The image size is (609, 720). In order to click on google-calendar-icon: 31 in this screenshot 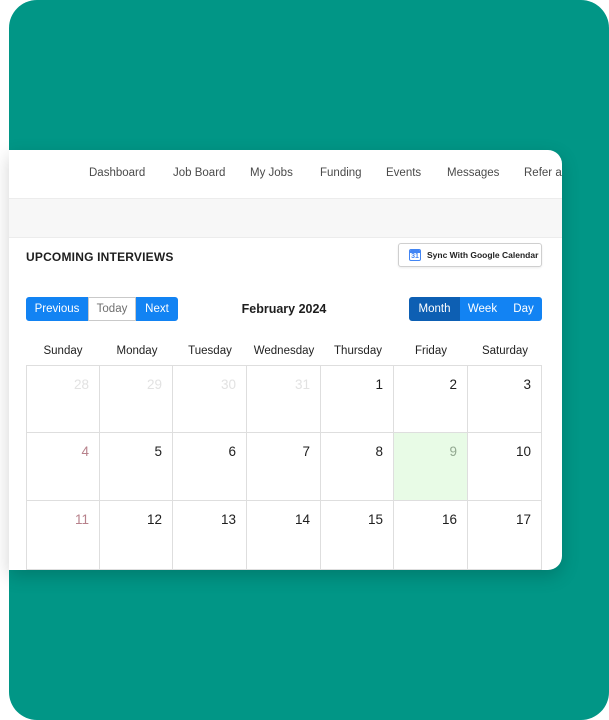, I will do `click(415, 255)`.